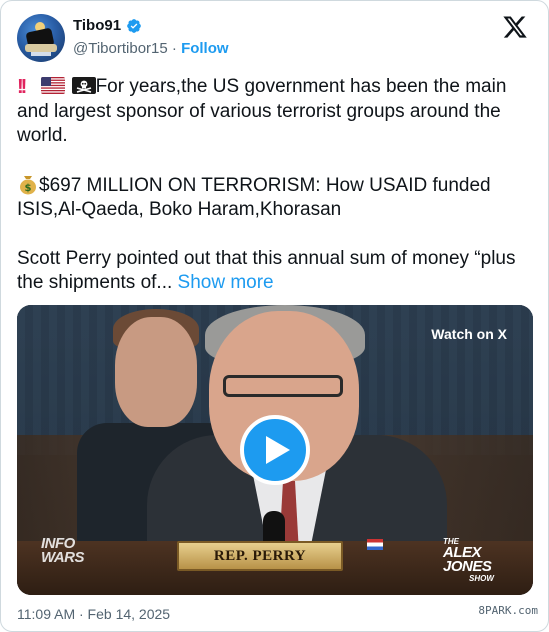 The image size is (549, 632). I want to click on x-logo-icon, so click(515, 27).